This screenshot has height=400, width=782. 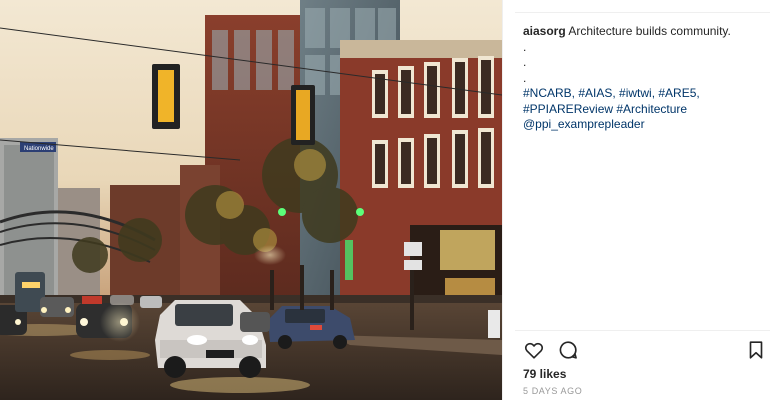 What do you see at coordinates (534, 350) in the screenshot?
I see `heart-icon` at bounding box center [534, 350].